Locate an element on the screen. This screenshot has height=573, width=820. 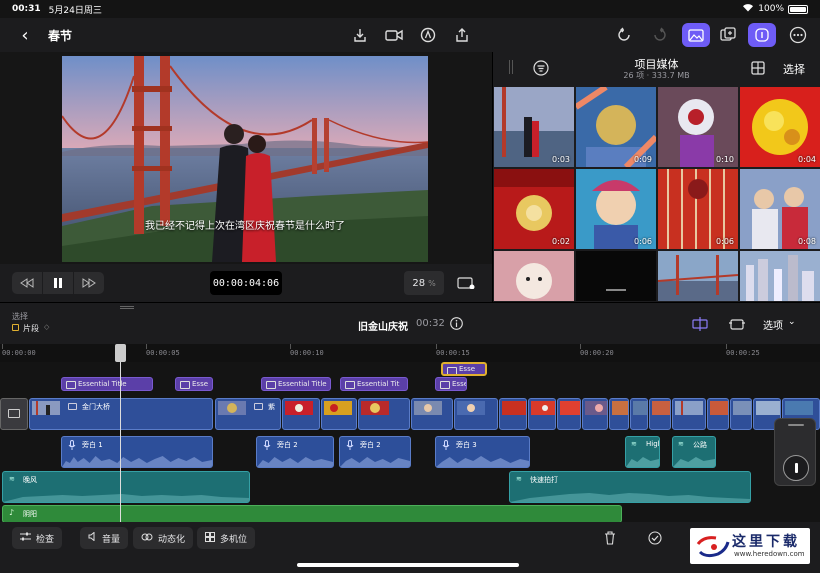
sound-clip: ≋ 公路 is located at coordinates (694, 452).